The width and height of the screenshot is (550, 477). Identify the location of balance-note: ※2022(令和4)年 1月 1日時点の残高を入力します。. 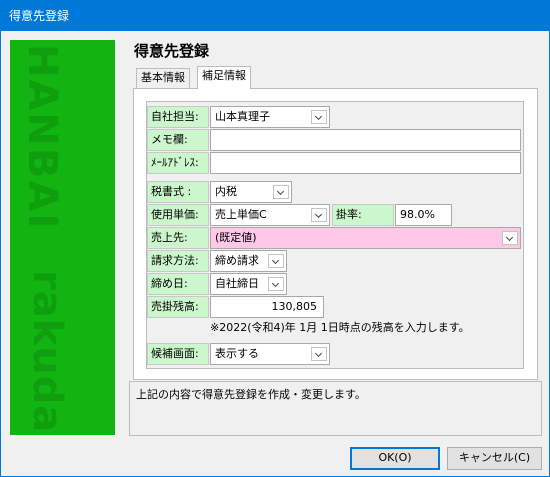
(340, 327).